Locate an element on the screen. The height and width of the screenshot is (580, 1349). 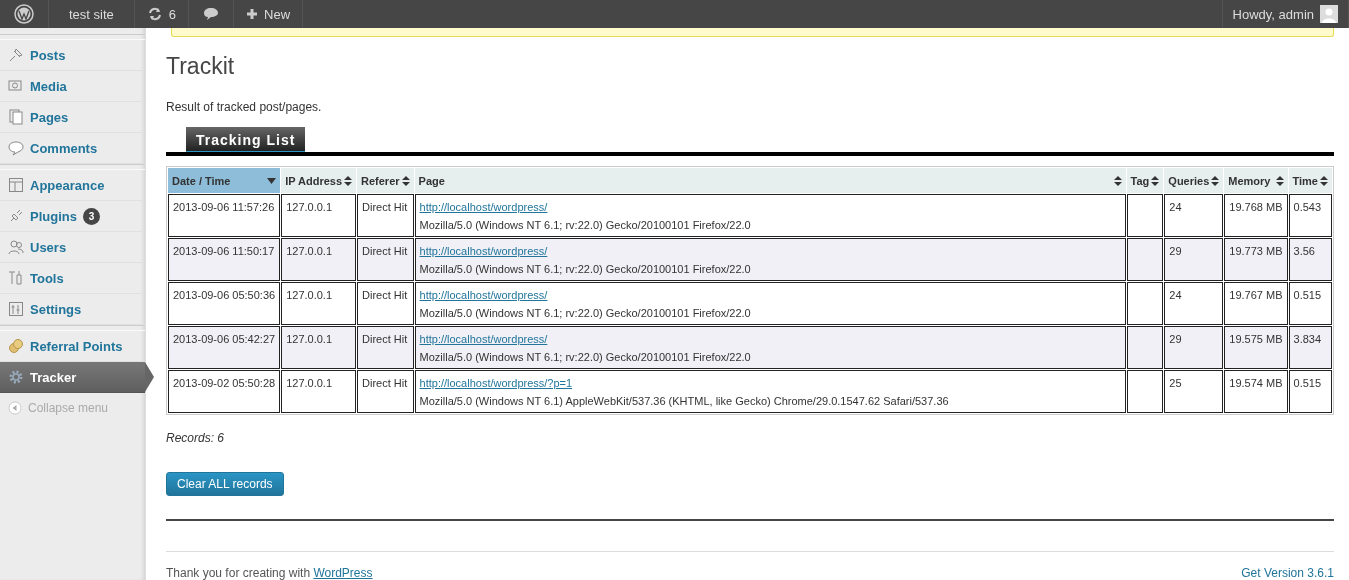
page-title: Trackit is located at coordinates (201, 66).